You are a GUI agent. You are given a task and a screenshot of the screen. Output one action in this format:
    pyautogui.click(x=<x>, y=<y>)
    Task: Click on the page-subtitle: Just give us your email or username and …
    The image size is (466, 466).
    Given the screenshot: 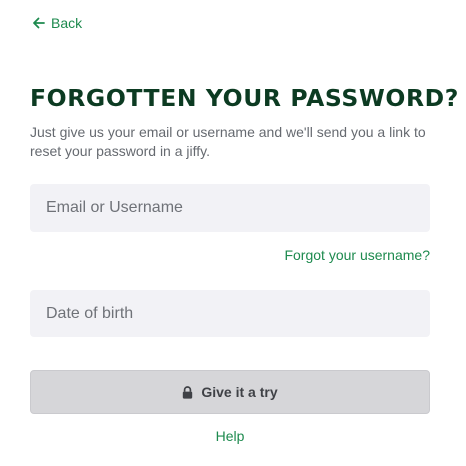 What is the action you would take?
    pyautogui.click(x=228, y=141)
    